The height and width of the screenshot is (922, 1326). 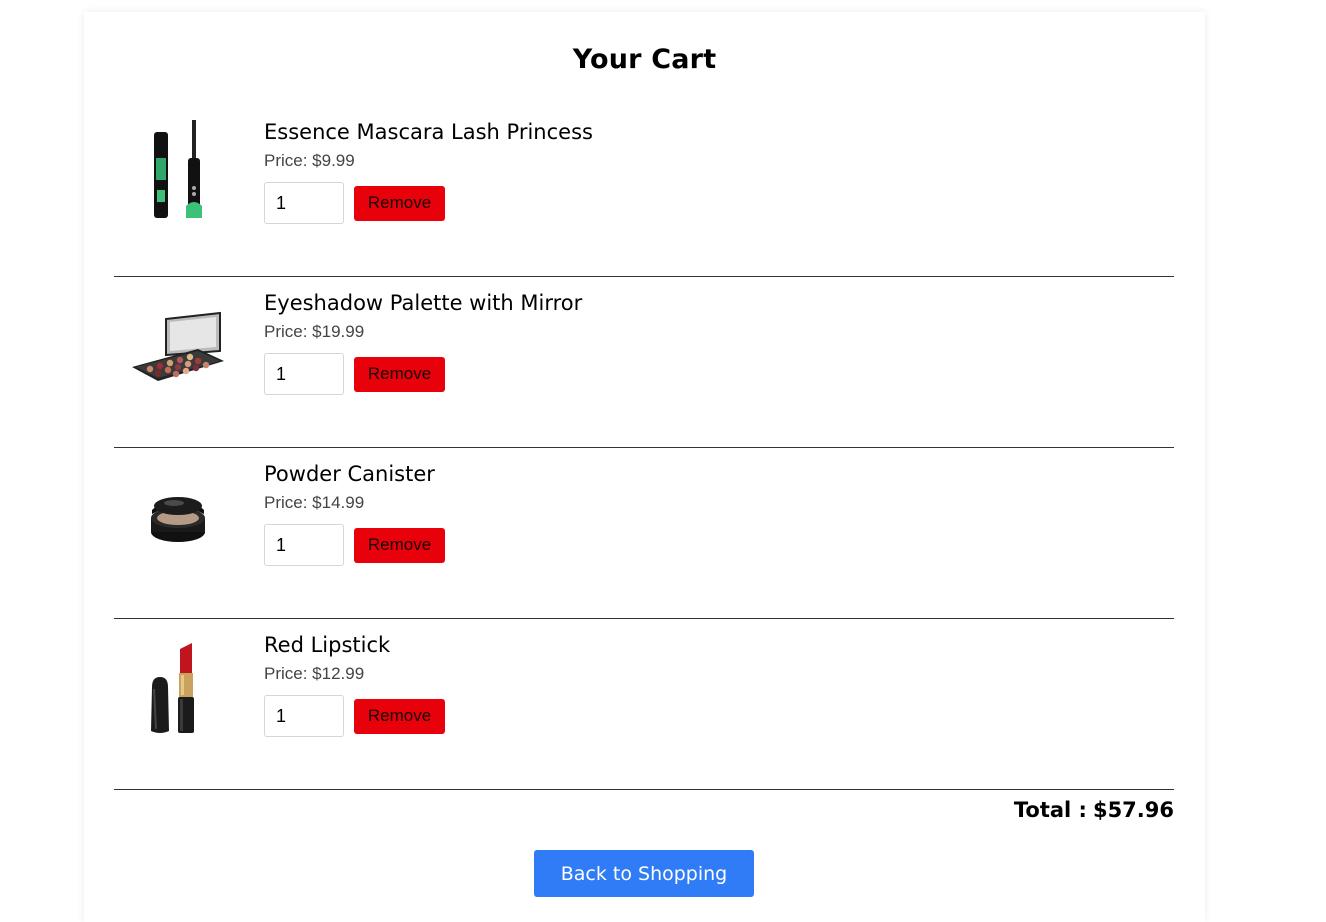 I want to click on item-price: Price: $14.99, so click(x=314, y=502).